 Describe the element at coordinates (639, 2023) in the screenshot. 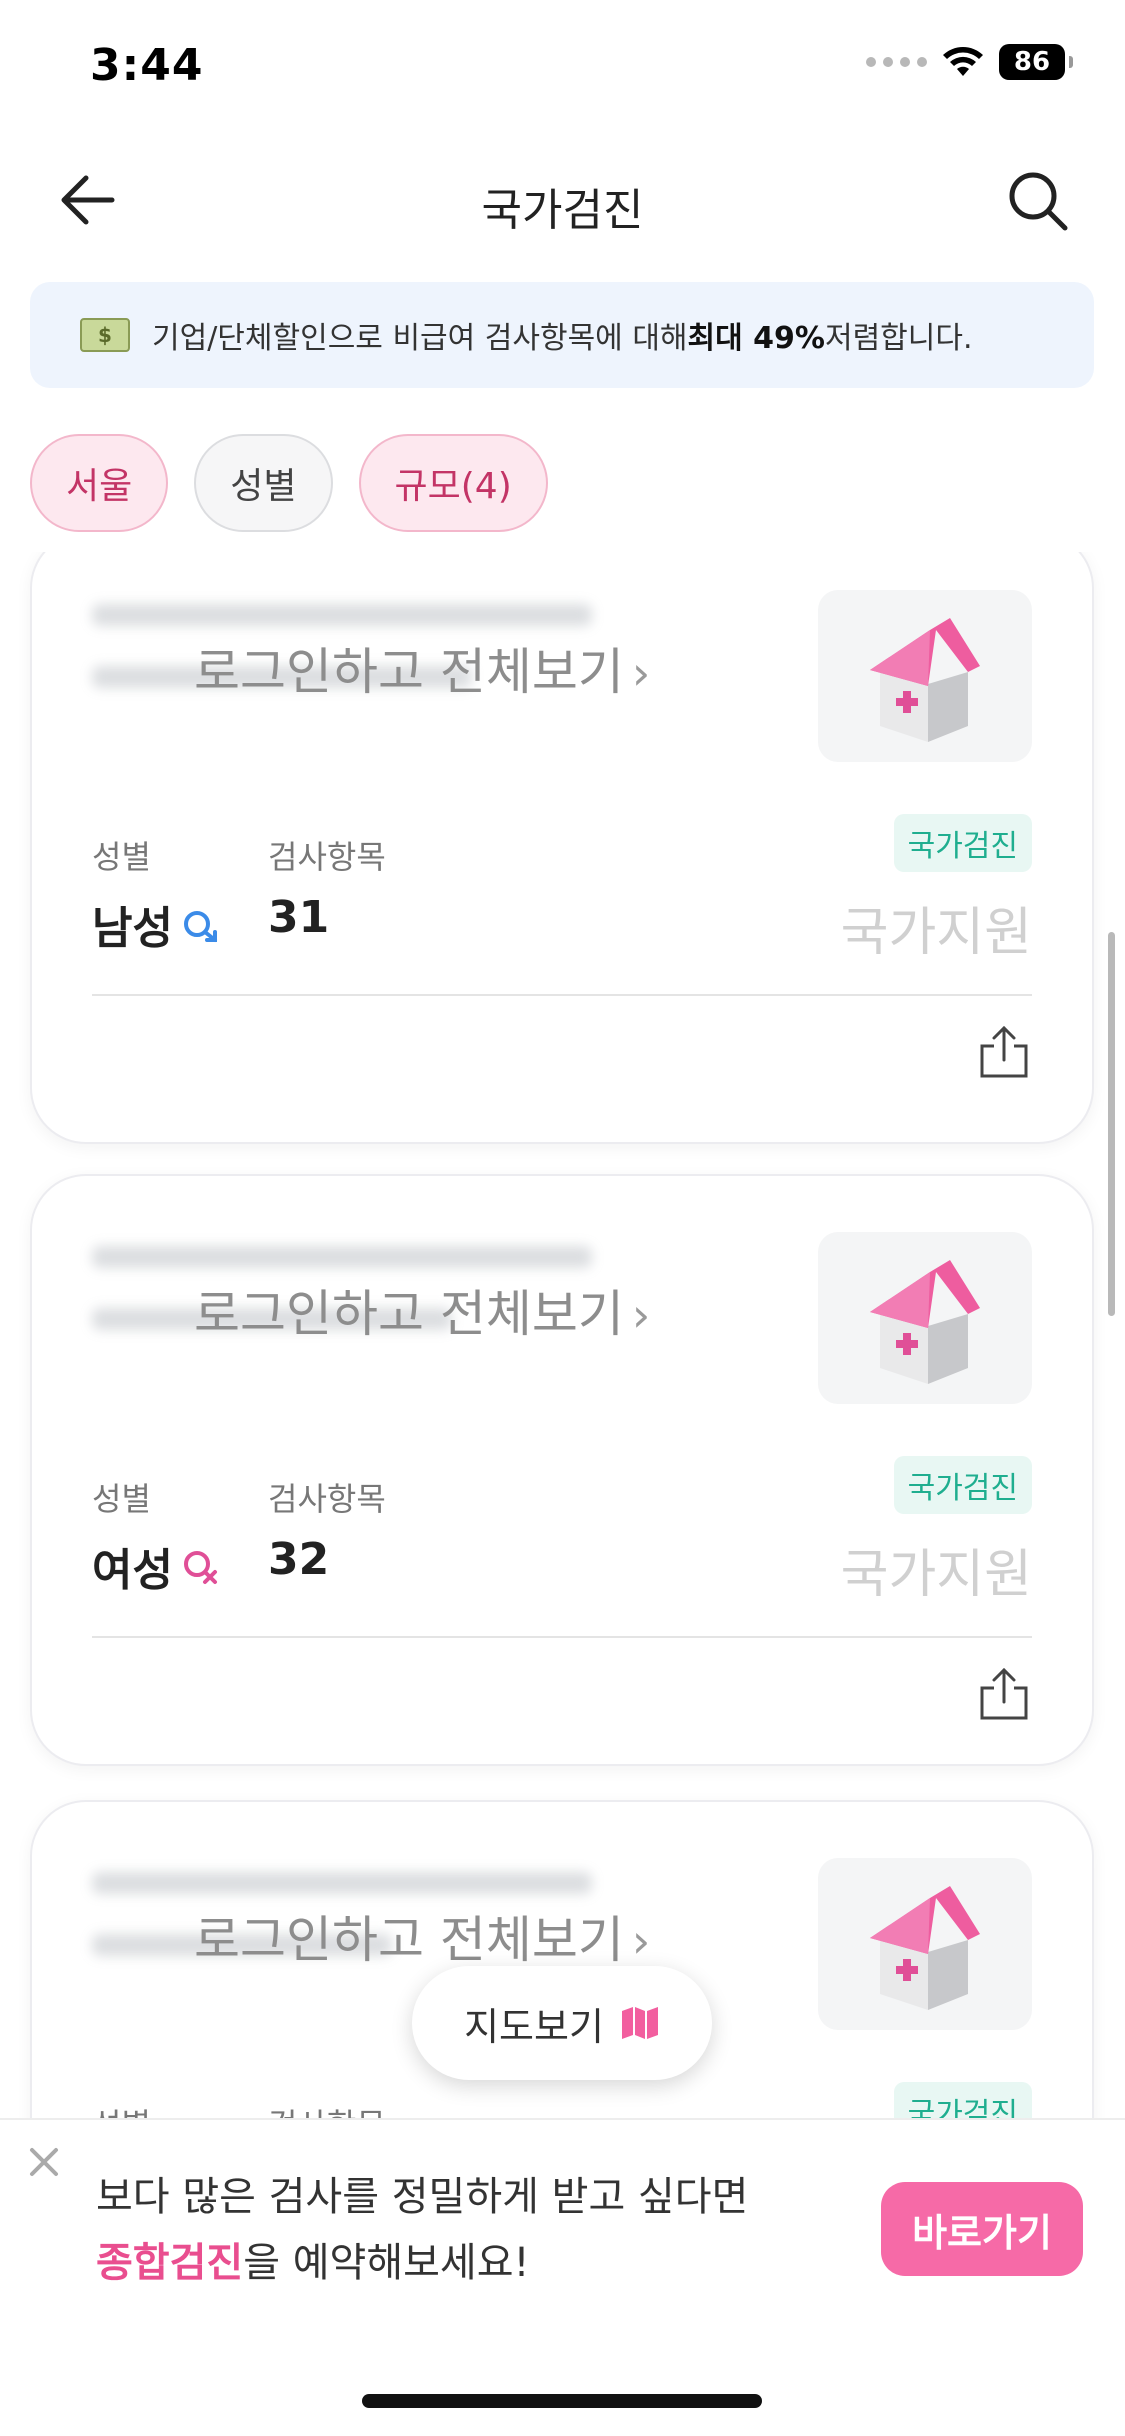

I see `map-icon` at that location.